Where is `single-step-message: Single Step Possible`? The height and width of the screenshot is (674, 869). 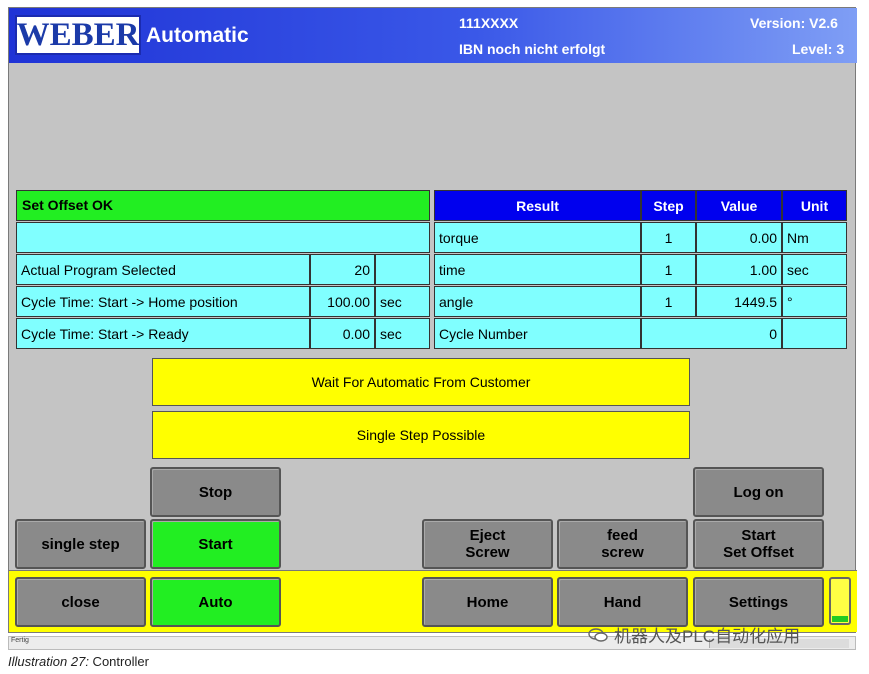
single-step-message: Single Step Possible is located at coordinates (421, 435).